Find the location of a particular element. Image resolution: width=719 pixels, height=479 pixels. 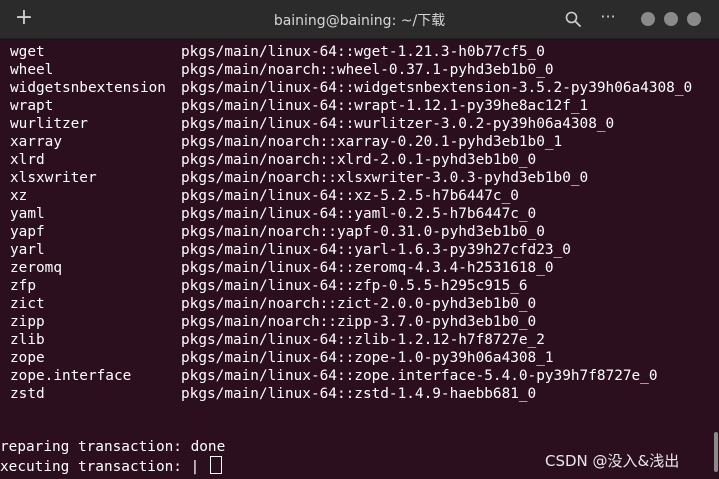

close-icon is located at coordinates (694, 19).